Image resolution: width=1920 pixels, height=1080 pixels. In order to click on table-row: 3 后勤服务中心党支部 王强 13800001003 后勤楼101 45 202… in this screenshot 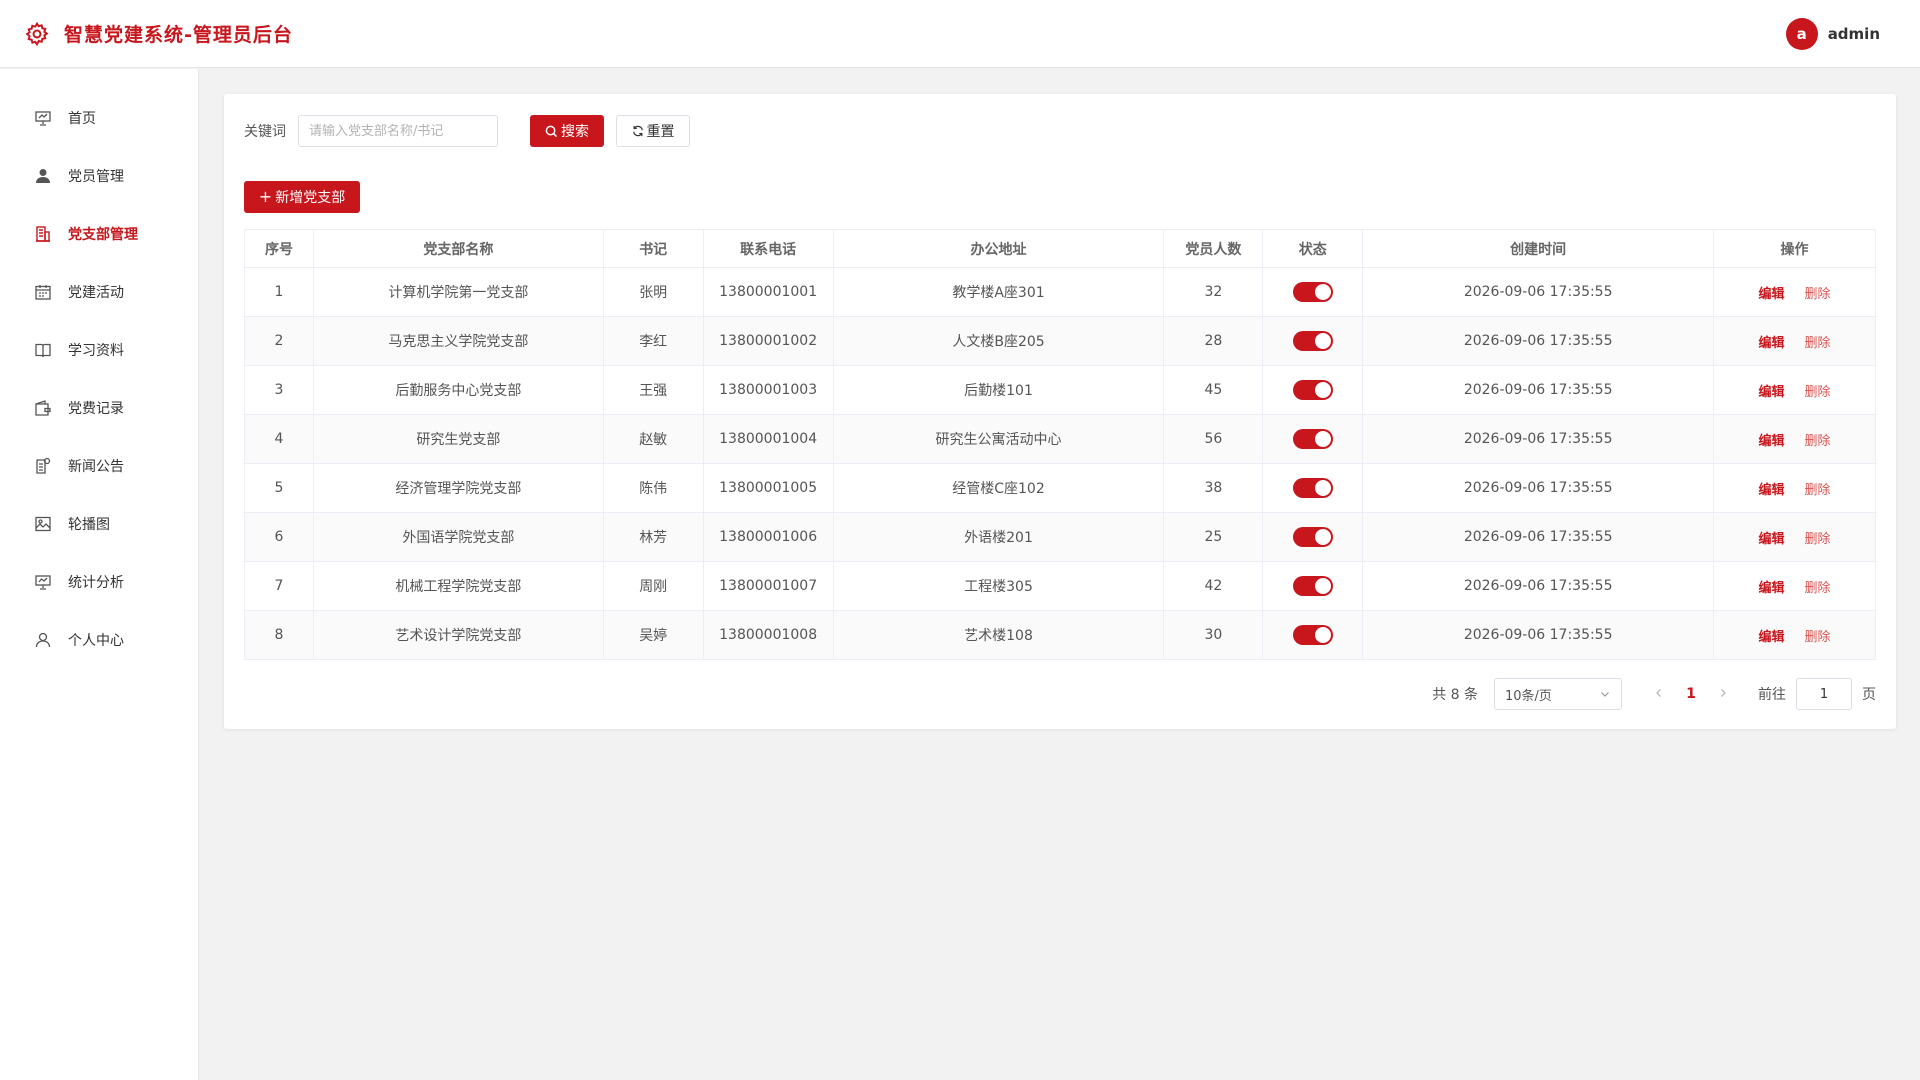, I will do `click(1060, 390)`.